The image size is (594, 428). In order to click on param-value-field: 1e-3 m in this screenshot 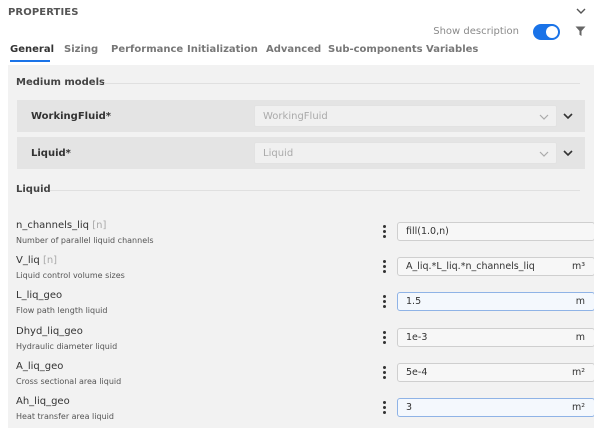, I will do `click(495, 337)`.